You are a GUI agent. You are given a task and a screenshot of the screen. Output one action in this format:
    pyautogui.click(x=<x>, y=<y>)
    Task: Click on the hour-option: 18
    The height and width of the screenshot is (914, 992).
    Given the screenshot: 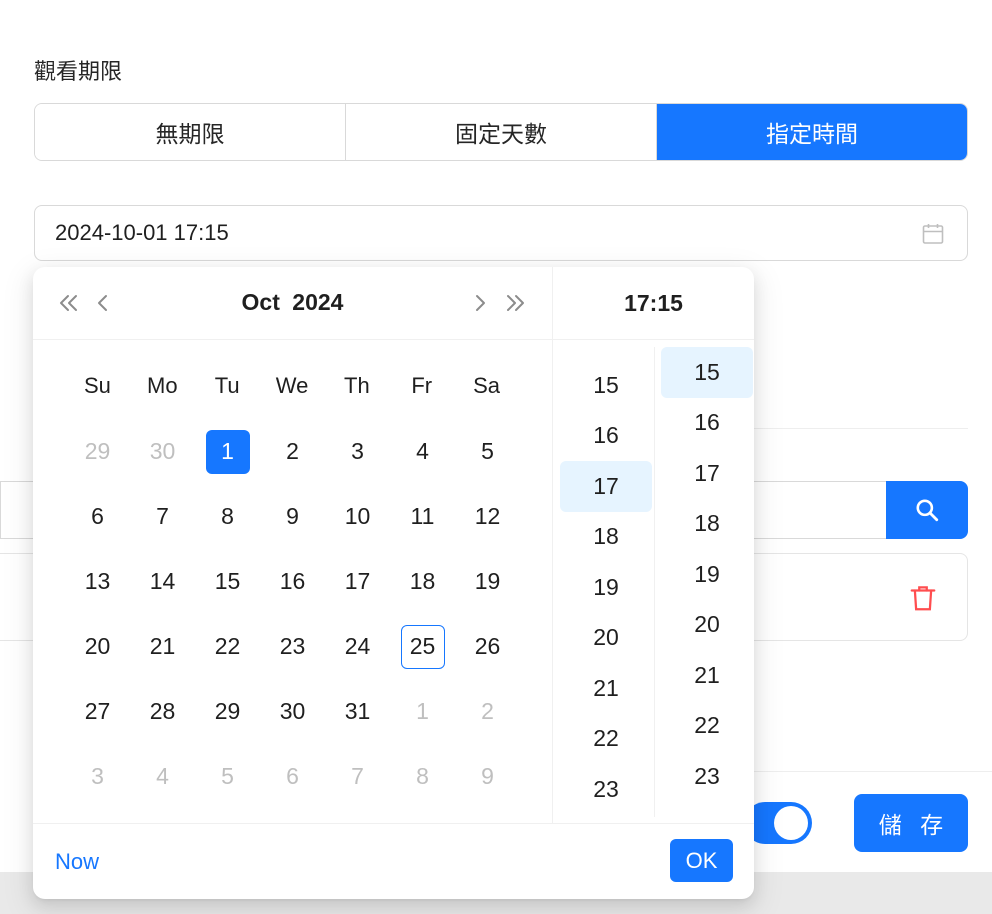 What is the action you would take?
    pyautogui.click(x=606, y=537)
    